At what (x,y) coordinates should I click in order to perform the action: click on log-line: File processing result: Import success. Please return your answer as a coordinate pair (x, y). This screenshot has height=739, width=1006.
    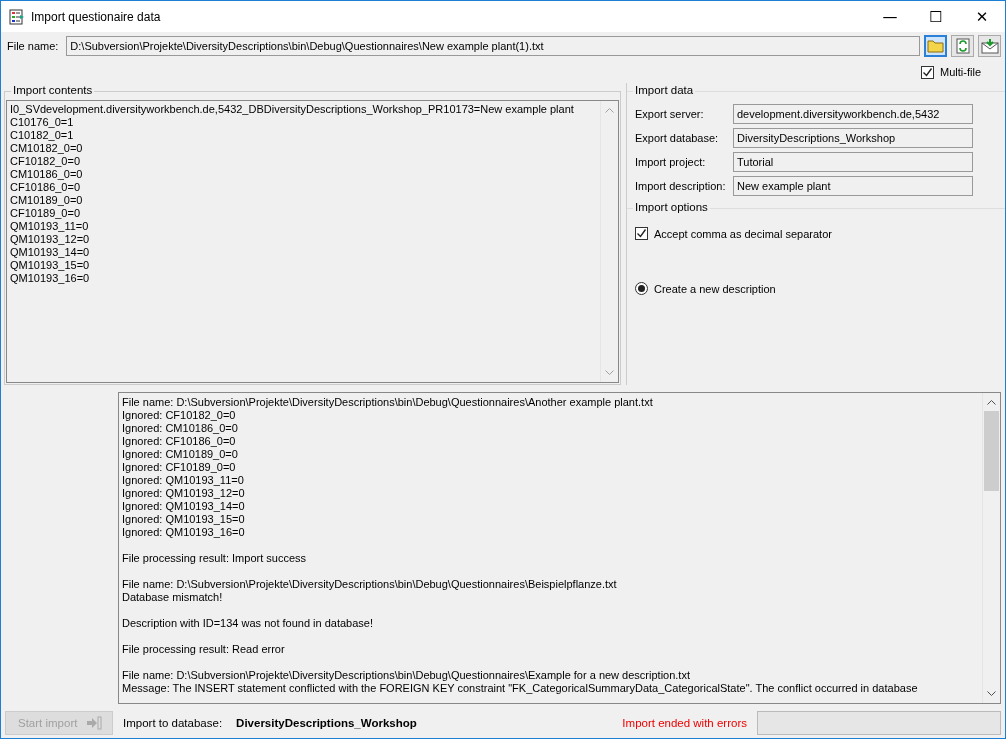
    Looking at the image, I should click on (214, 558).